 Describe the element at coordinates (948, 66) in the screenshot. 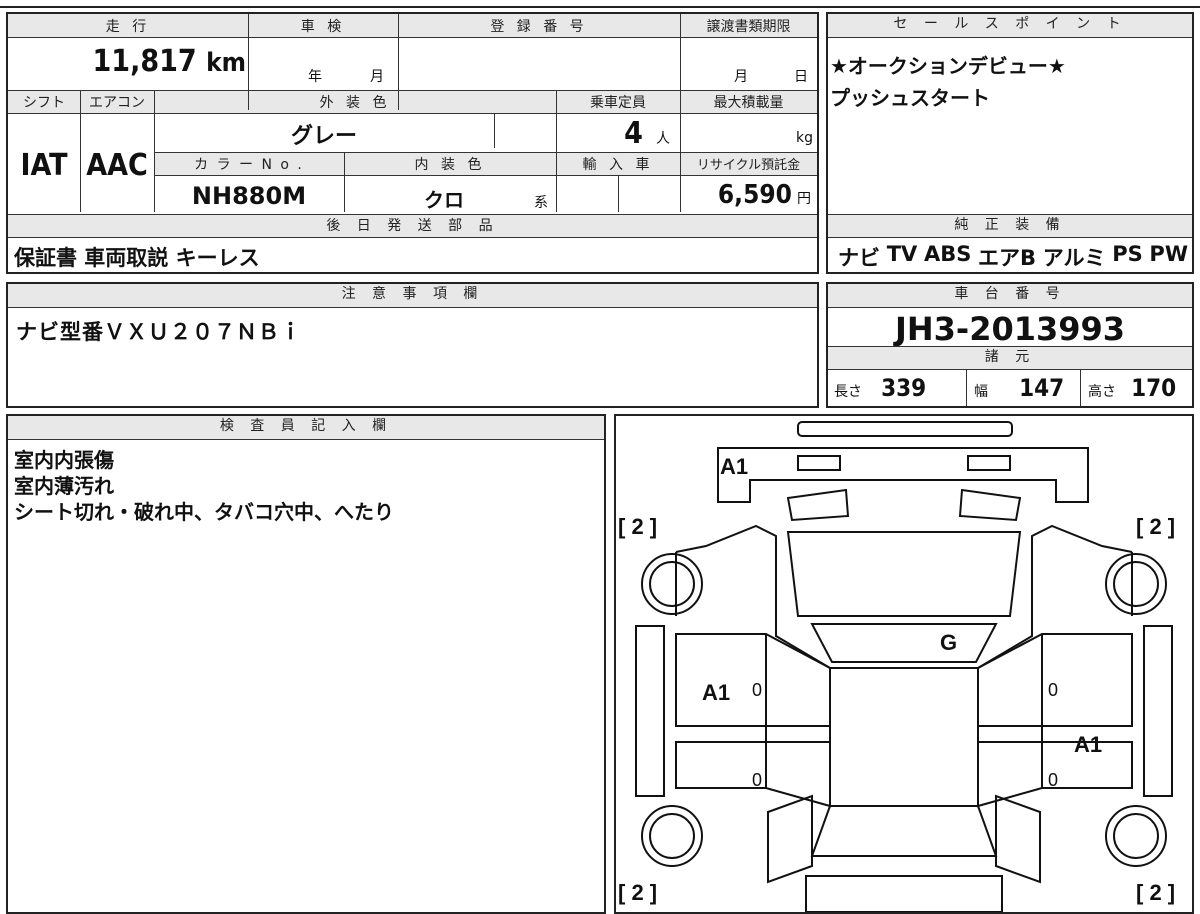

I see `sales-point-line-1: ★オークションデビュー★` at that location.